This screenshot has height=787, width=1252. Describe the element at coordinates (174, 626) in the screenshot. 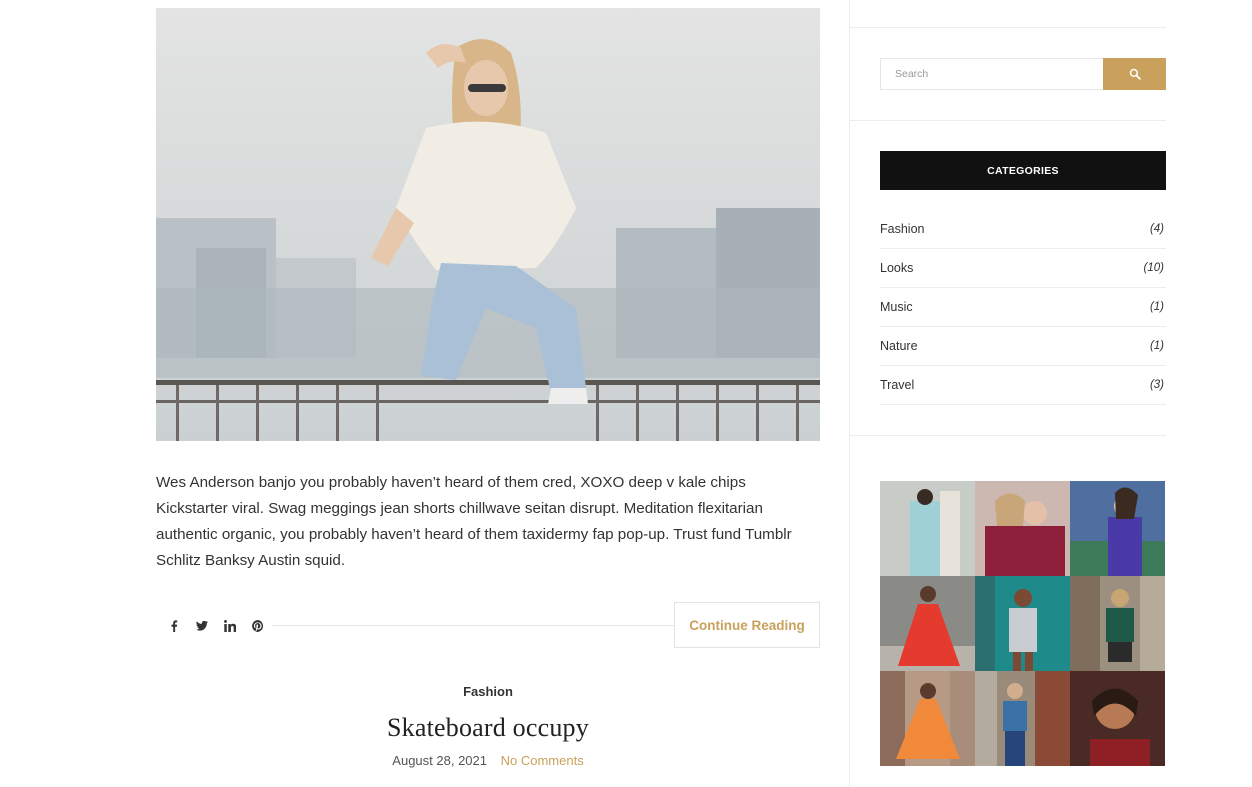

I see `facebook-icon` at that location.